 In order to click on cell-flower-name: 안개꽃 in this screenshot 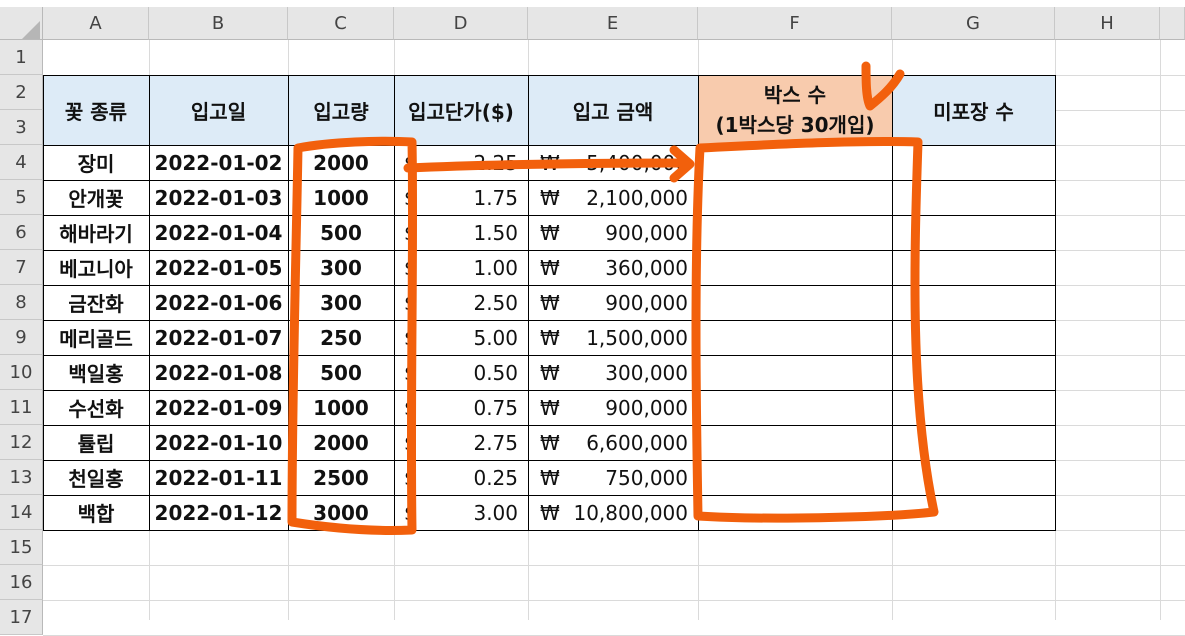, I will do `click(96, 197)`.